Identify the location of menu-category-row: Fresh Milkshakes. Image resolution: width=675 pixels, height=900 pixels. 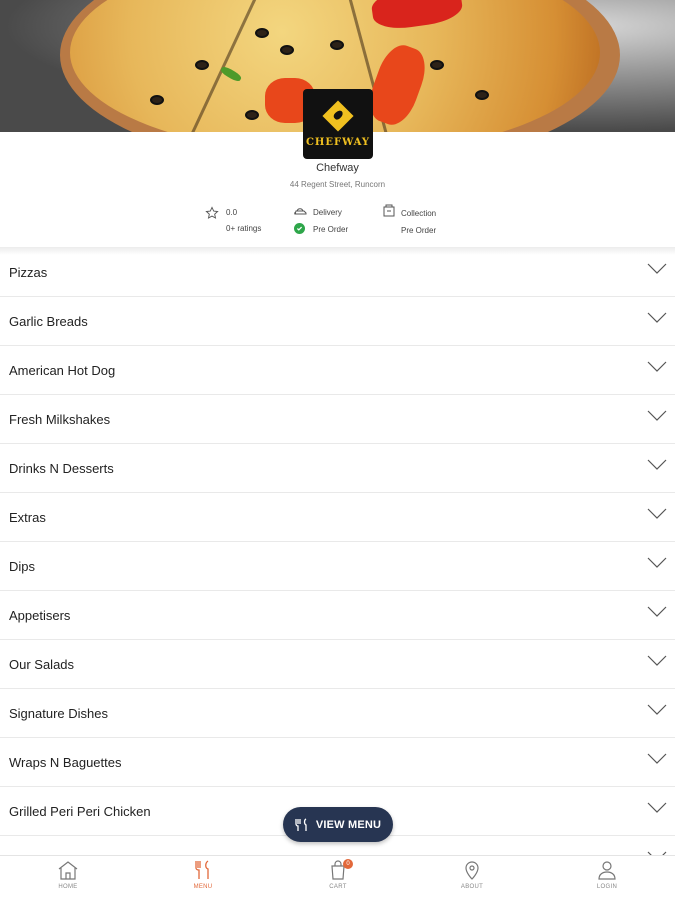
(337, 419).